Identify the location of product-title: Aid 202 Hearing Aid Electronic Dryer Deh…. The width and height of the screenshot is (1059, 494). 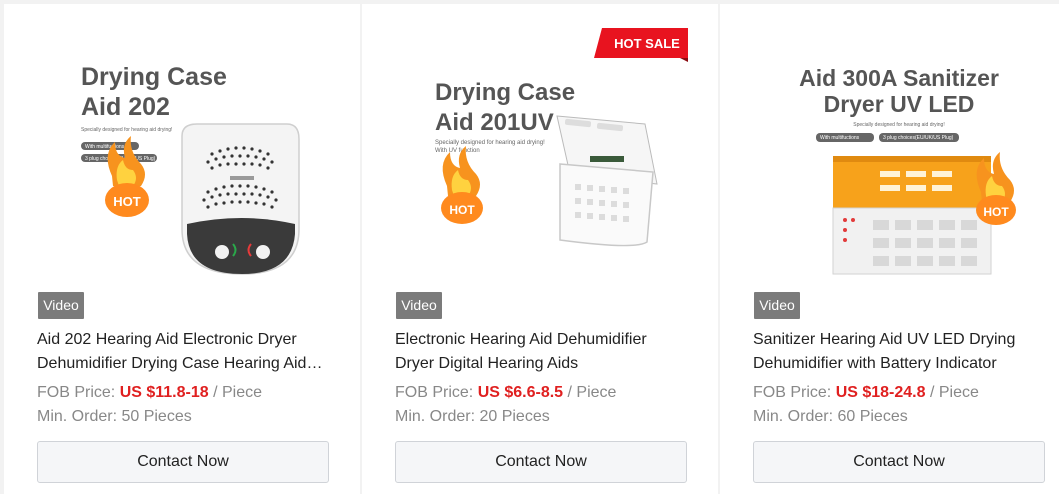
(183, 352).